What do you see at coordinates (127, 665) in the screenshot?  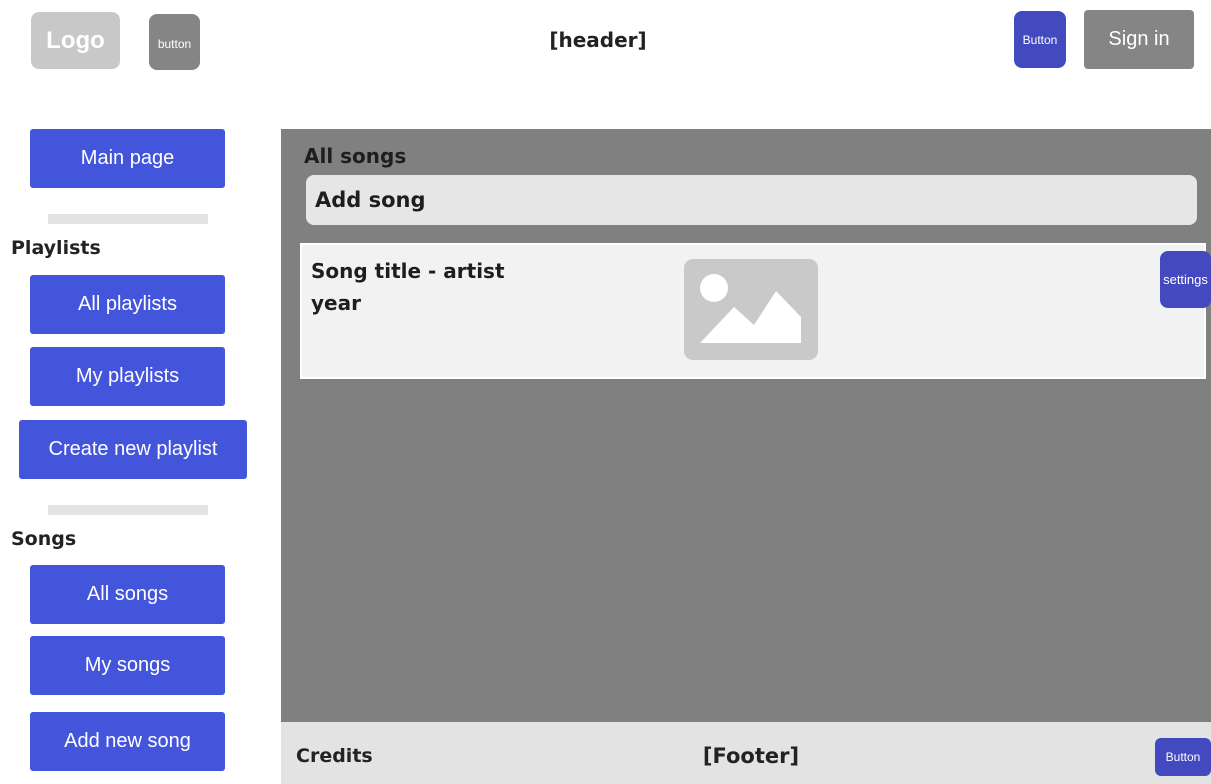 I see `my-songs-button: My songs` at bounding box center [127, 665].